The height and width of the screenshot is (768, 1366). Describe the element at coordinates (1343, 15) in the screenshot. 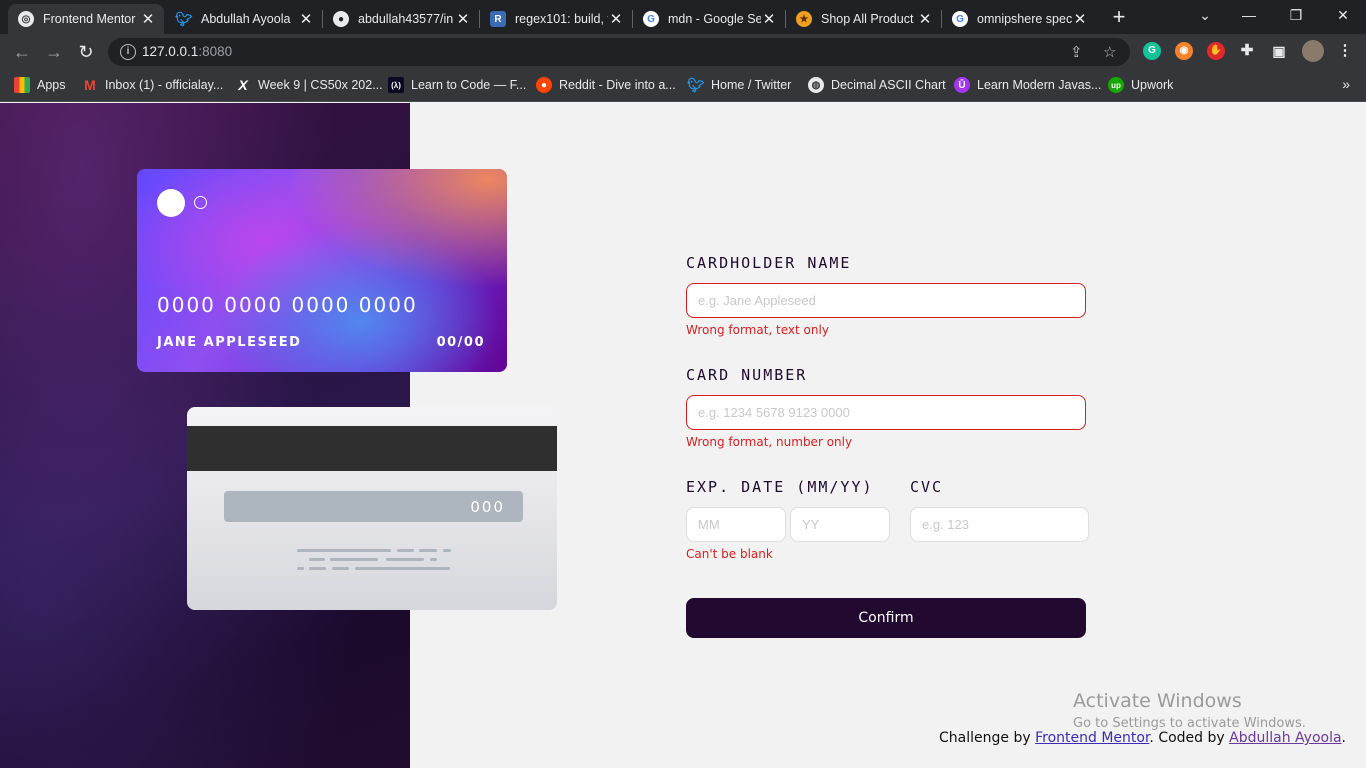

I see `close-window-button: ✕` at that location.